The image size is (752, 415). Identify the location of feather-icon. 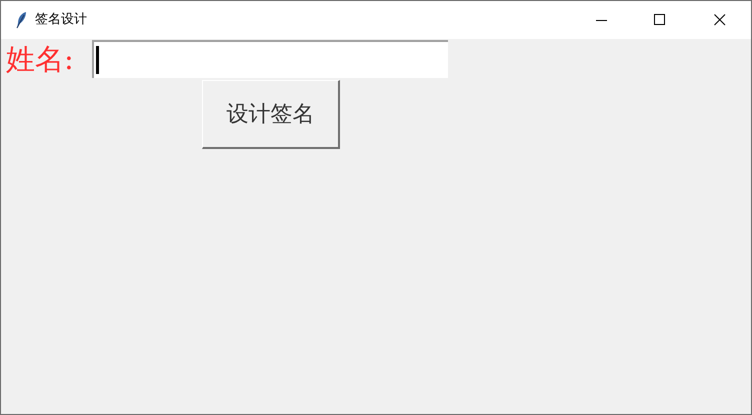
(21, 20).